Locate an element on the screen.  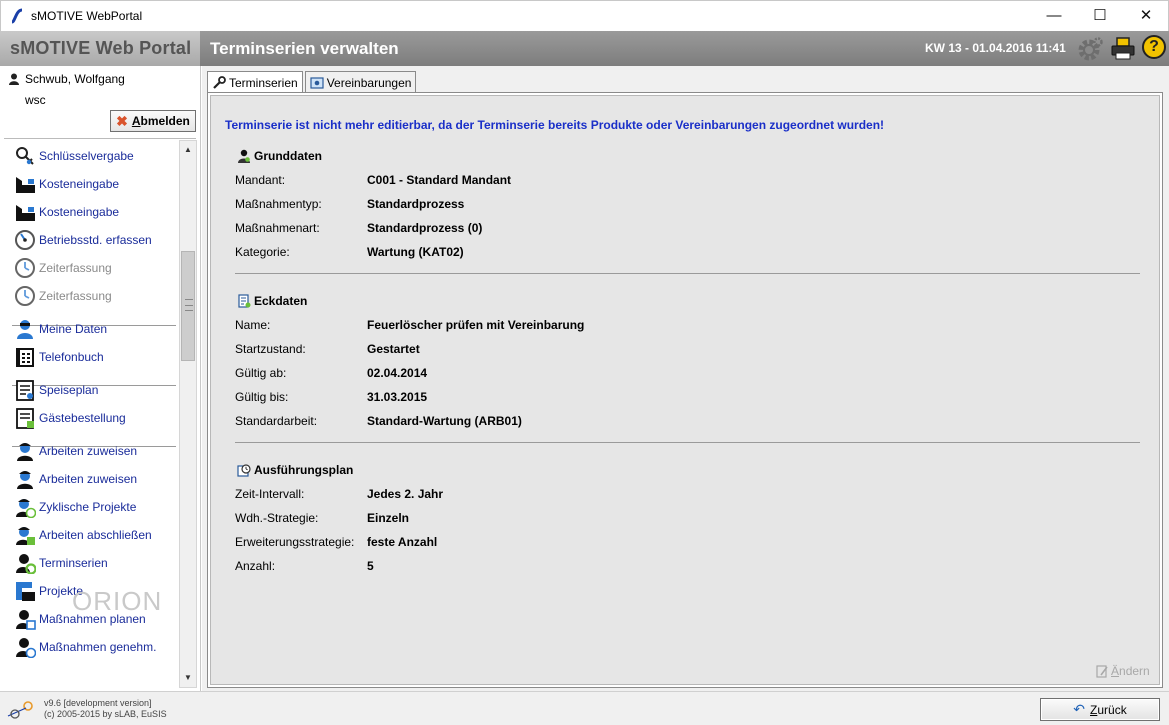
field-value: feste Anzahl is located at coordinates (402, 542).